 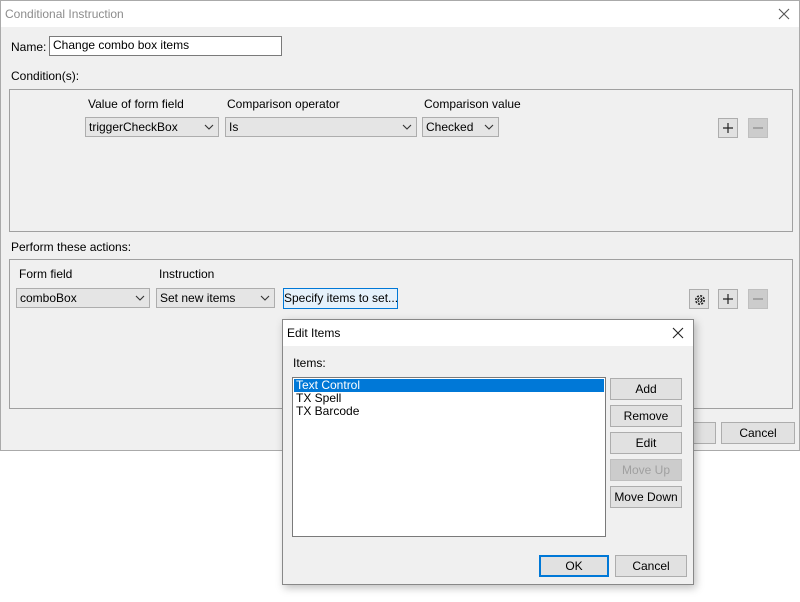 I want to click on comparison-operator-select: Is, so click(x=321, y=127).